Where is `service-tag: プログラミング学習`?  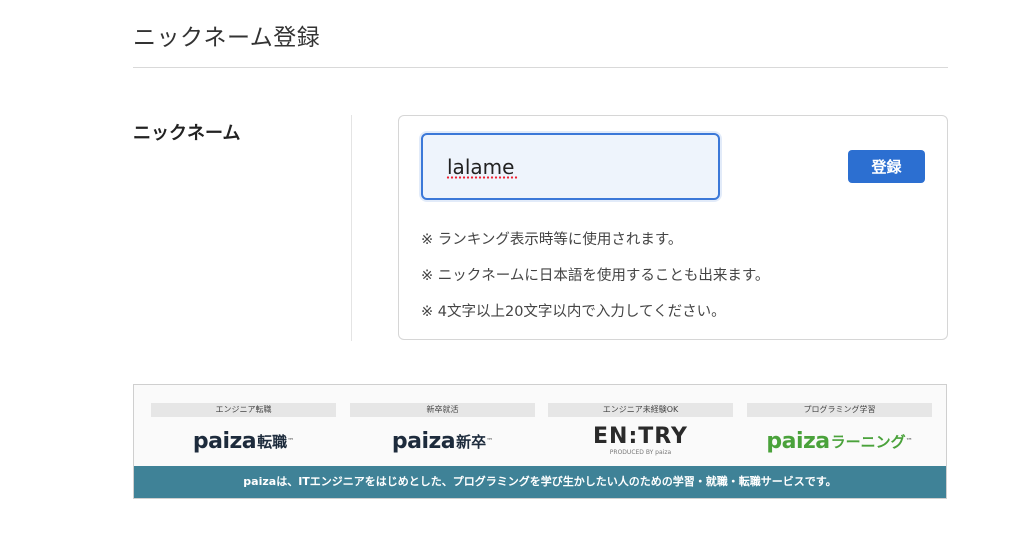
service-tag: プログラミング学習 is located at coordinates (839, 410).